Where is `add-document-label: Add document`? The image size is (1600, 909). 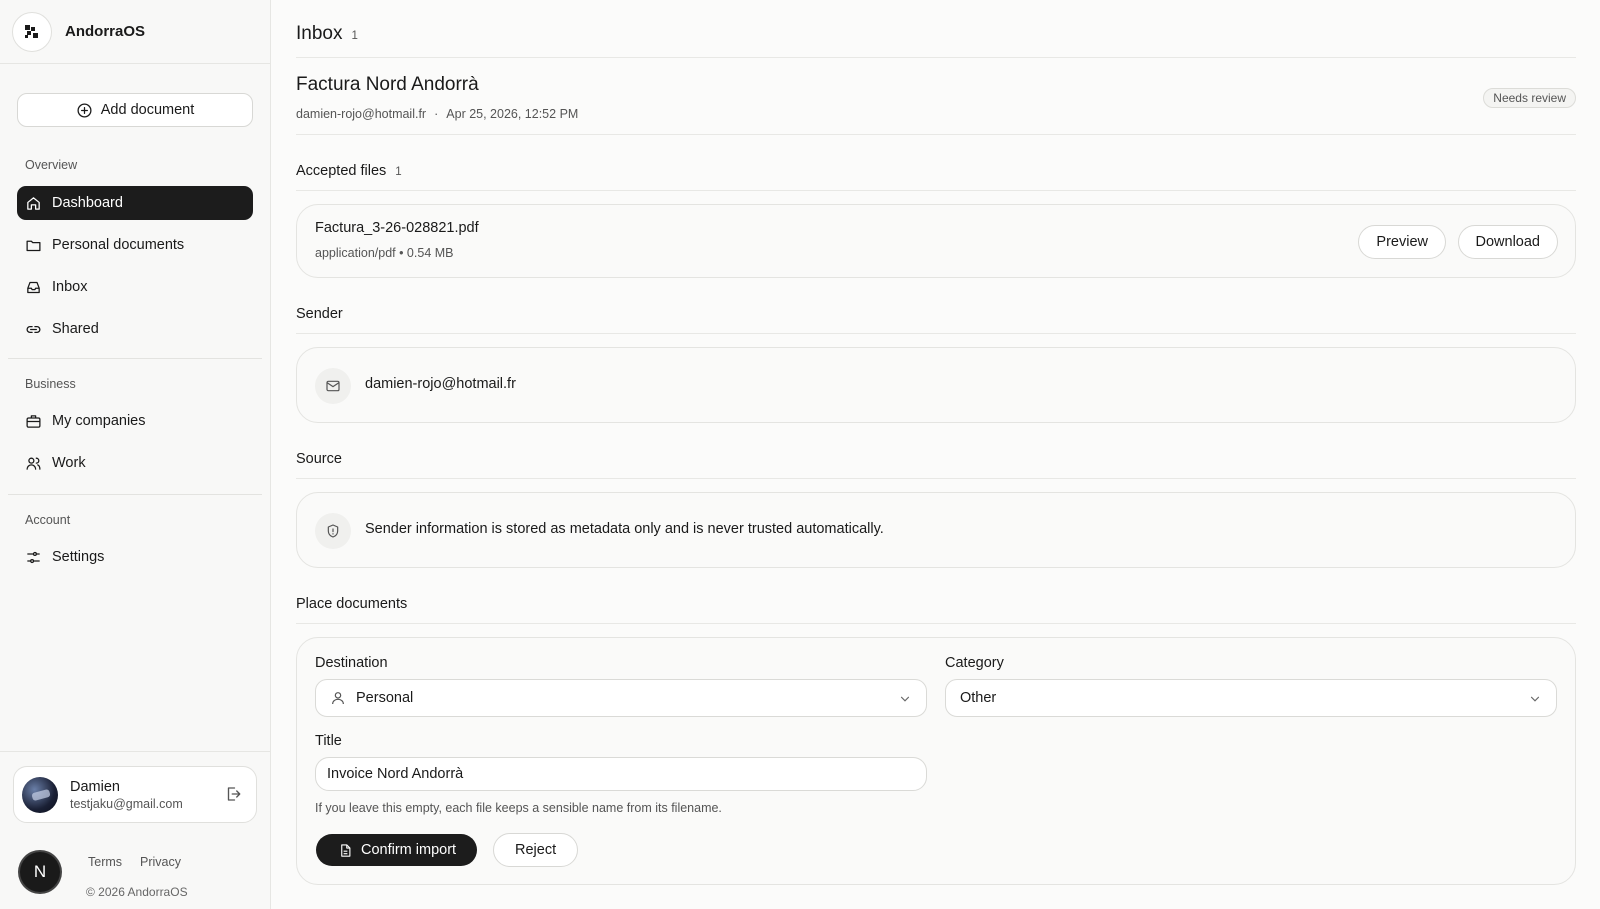
add-document-label: Add document is located at coordinates (147, 110).